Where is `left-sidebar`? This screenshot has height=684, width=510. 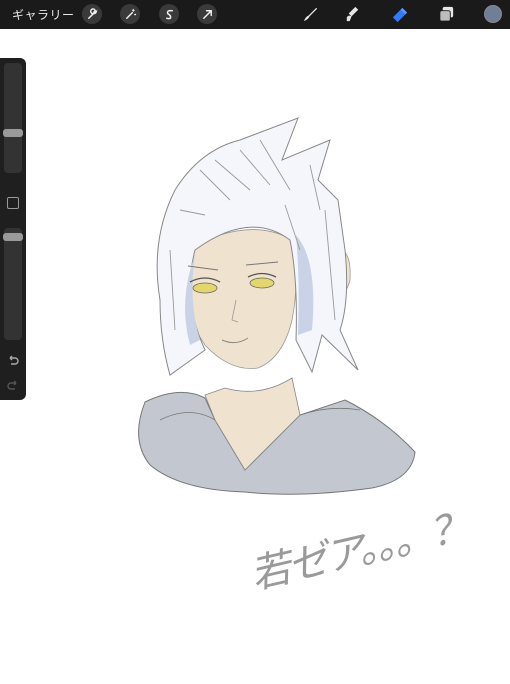
left-sidebar is located at coordinates (13, 229).